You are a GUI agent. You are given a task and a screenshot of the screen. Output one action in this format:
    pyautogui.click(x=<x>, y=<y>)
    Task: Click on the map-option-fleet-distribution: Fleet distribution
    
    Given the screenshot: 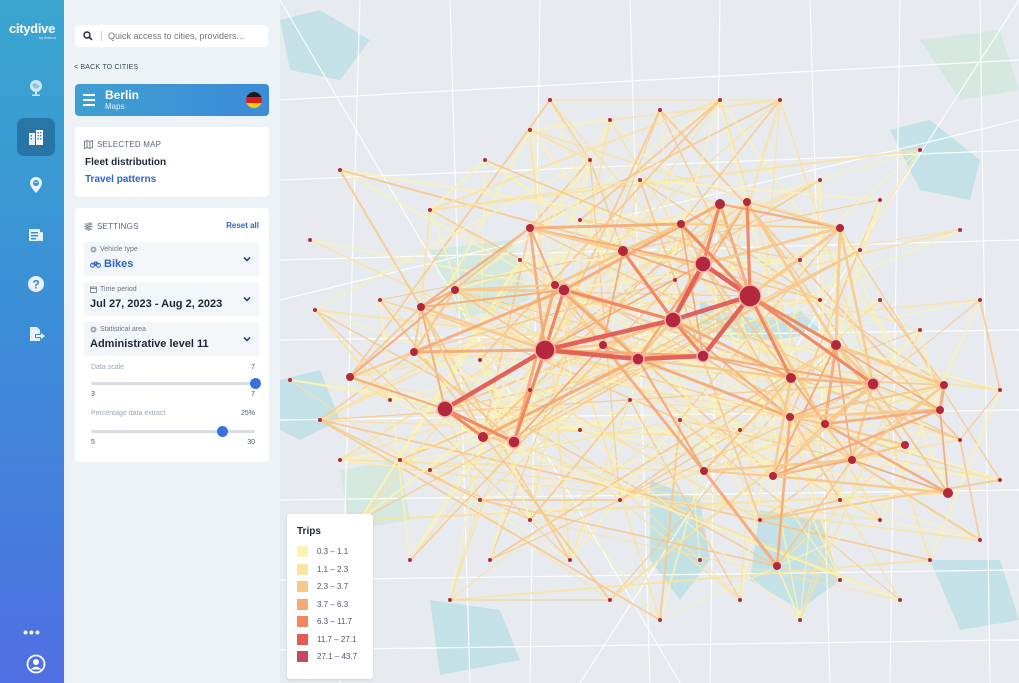 What is the action you would take?
    pyautogui.click(x=125, y=162)
    